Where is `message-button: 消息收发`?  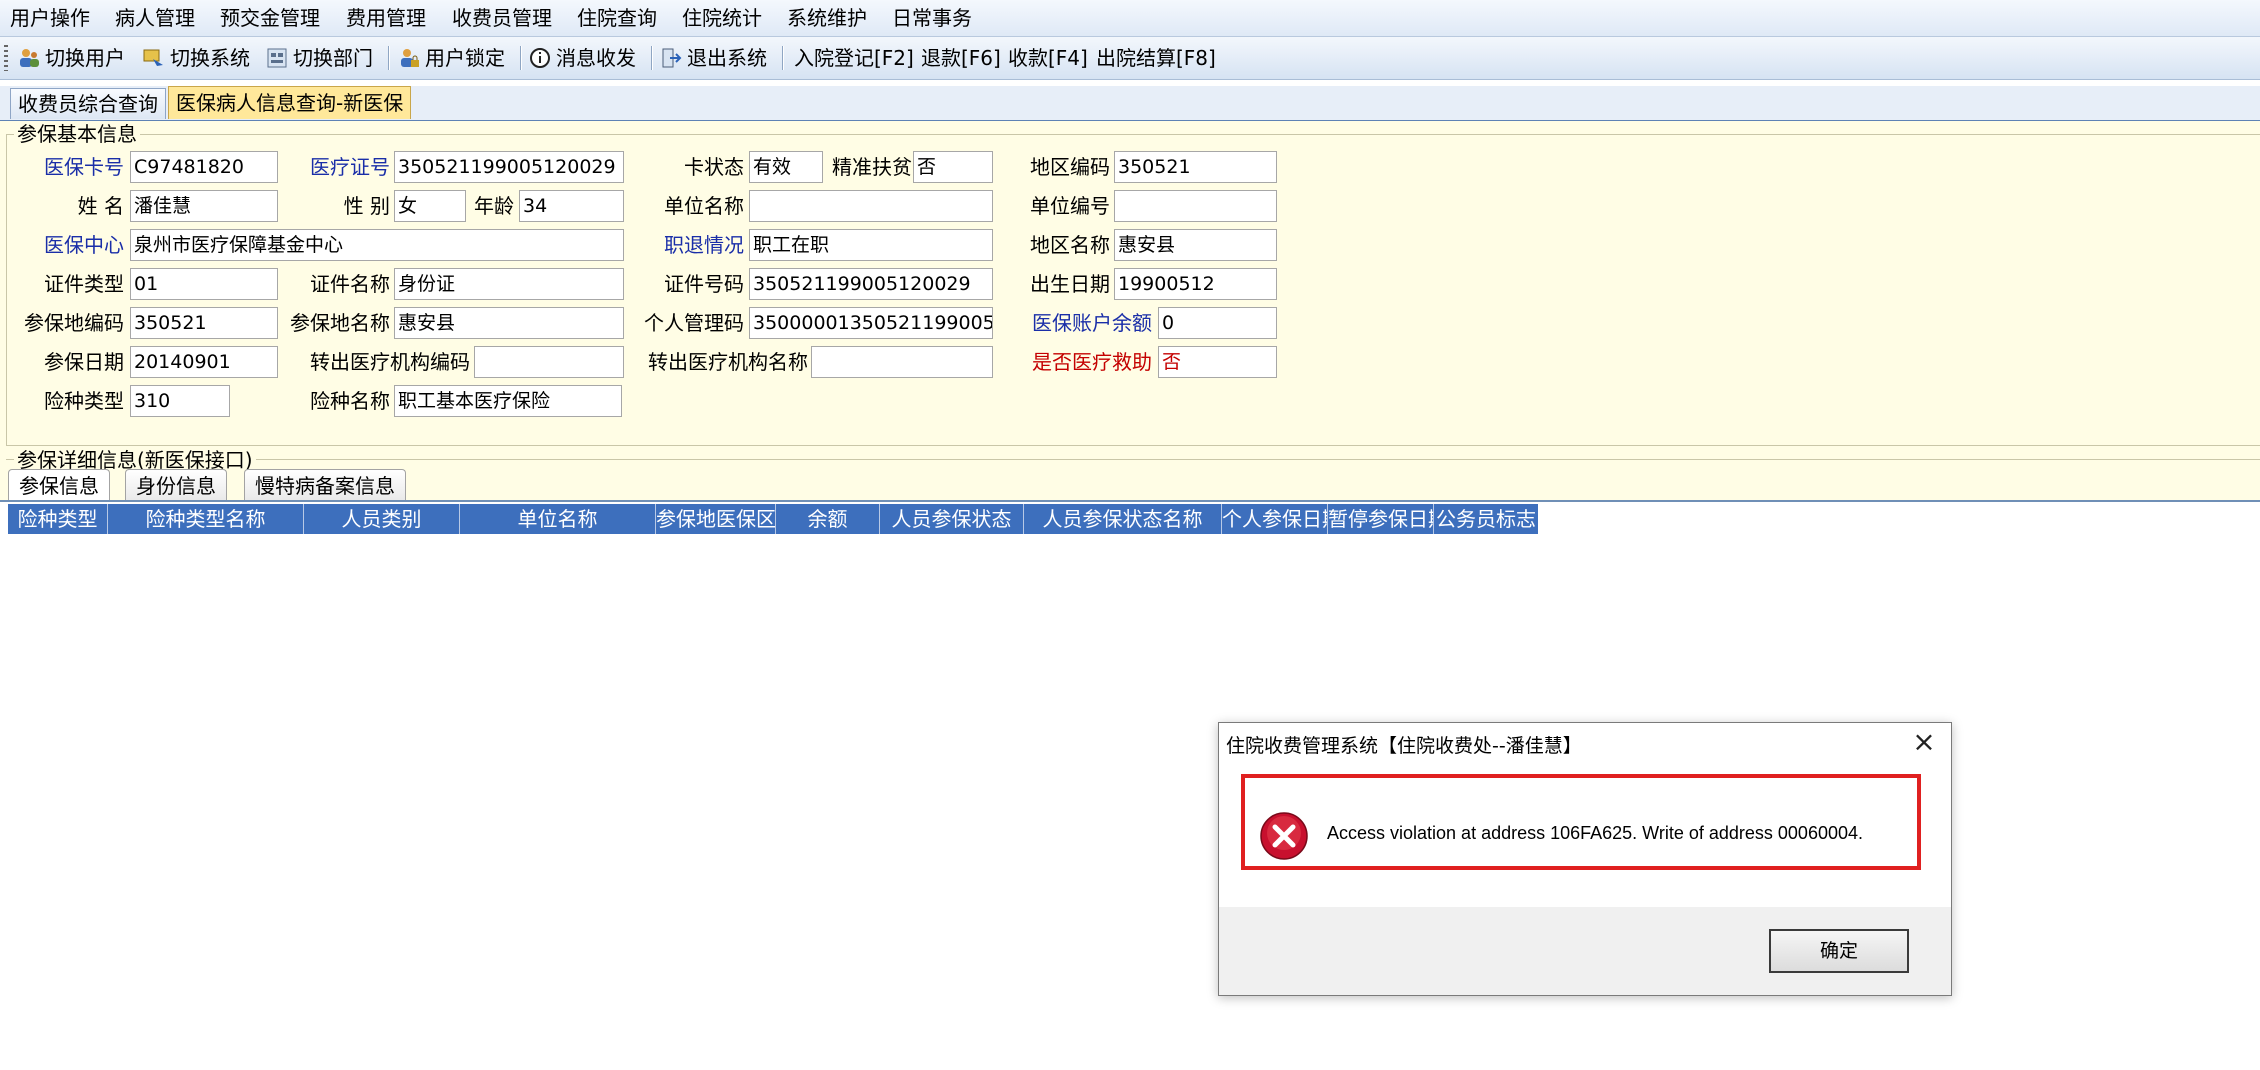
message-button: 消息收发 is located at coordinates (582, 58).